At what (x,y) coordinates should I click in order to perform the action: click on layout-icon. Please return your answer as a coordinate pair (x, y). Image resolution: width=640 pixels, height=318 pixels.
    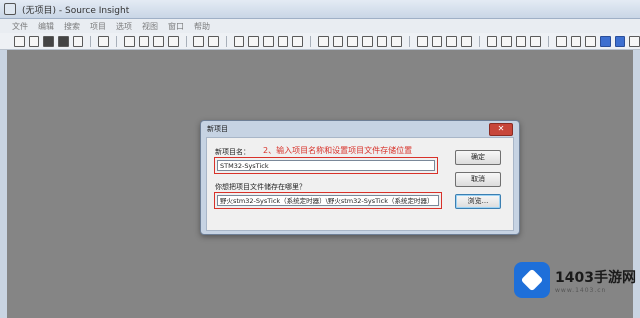
    Looking at the image, I should click on (492, 41).